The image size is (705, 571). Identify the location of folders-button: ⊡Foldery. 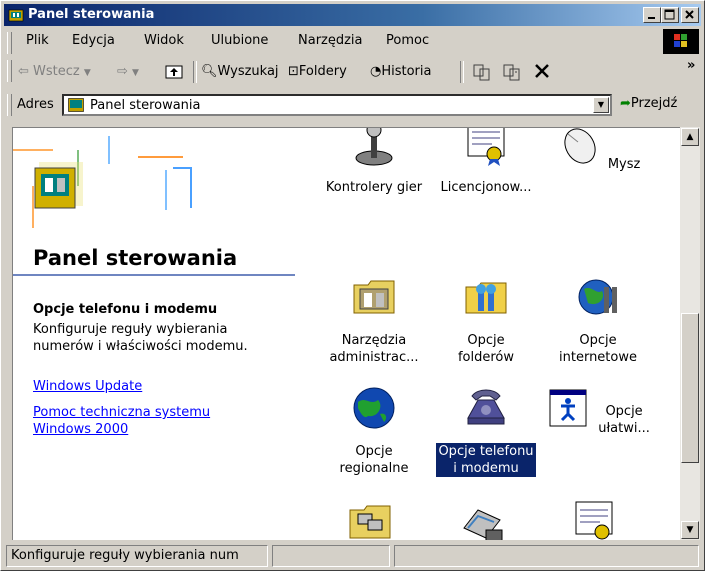
(317, 71).